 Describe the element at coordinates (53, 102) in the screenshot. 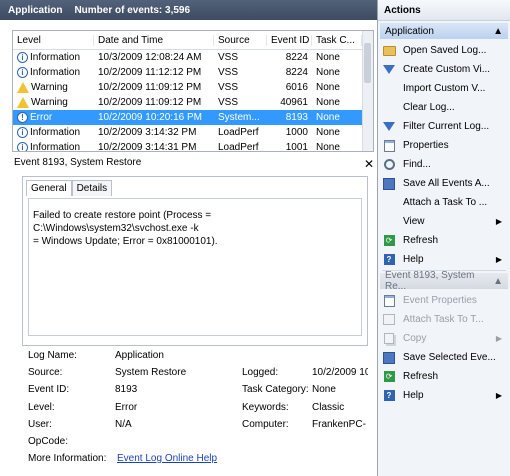

I see `cell-level: Warning` at that location.